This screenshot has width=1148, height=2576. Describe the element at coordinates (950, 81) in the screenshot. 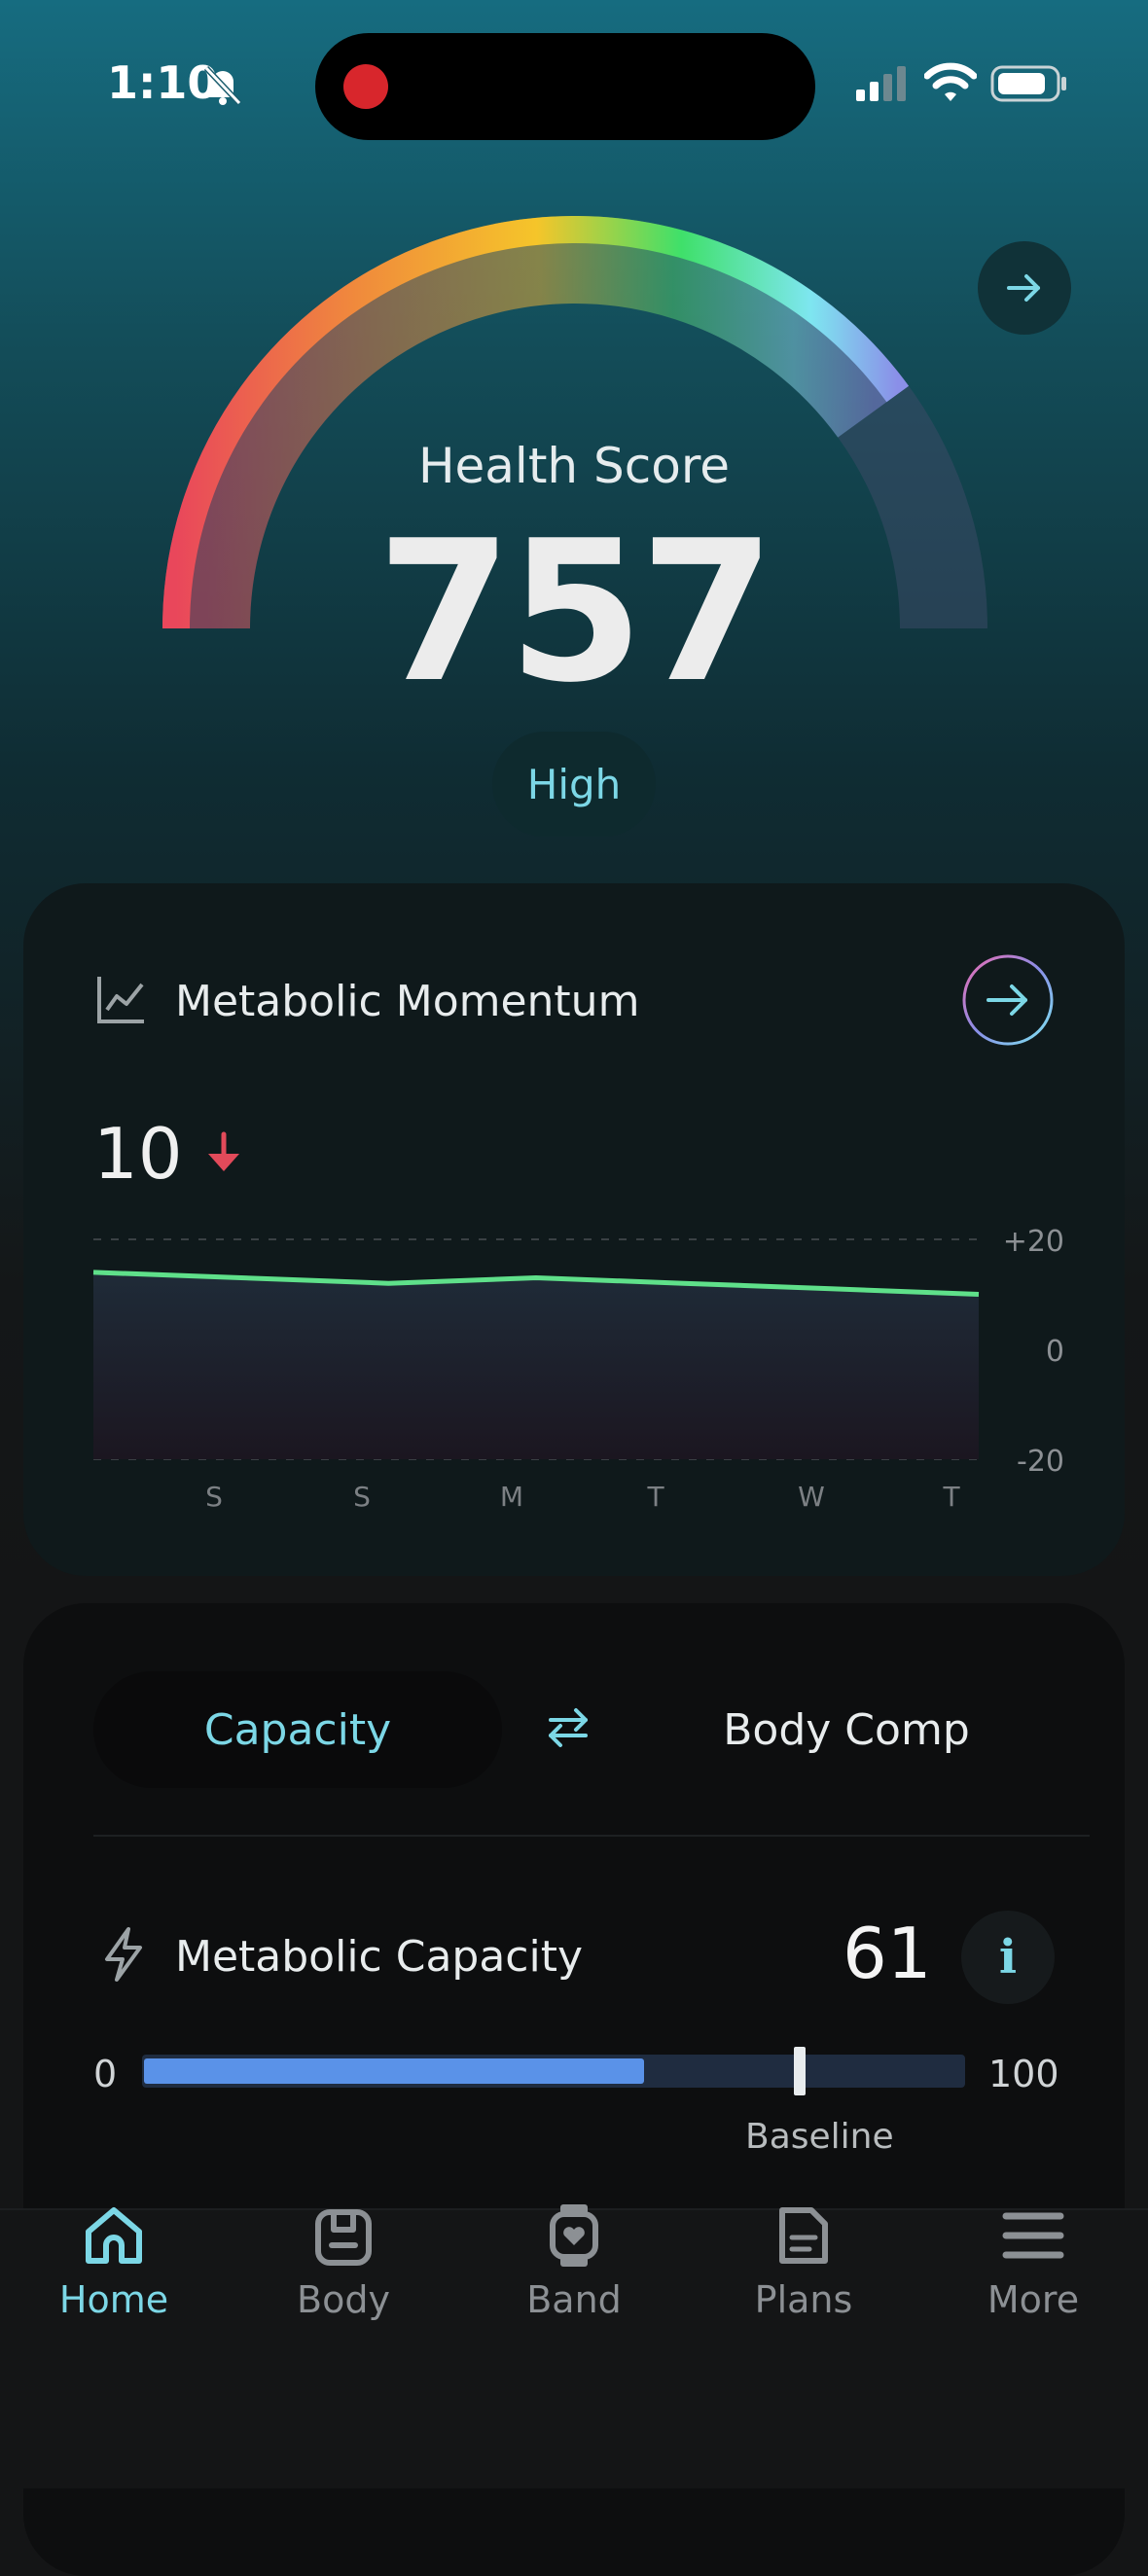

I see `wifi-icon` at that location.